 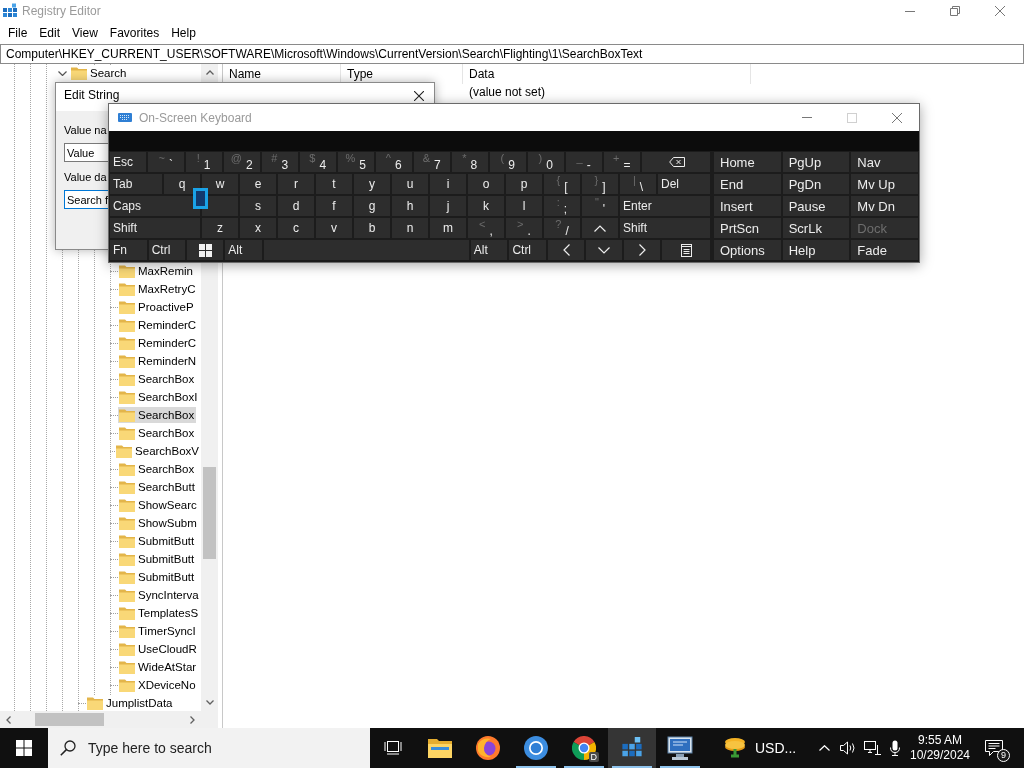 What do you see at coordinates (638, 184) in the screenshot?
I see `keyboard-key: | \` at bounding box center [638, 184].